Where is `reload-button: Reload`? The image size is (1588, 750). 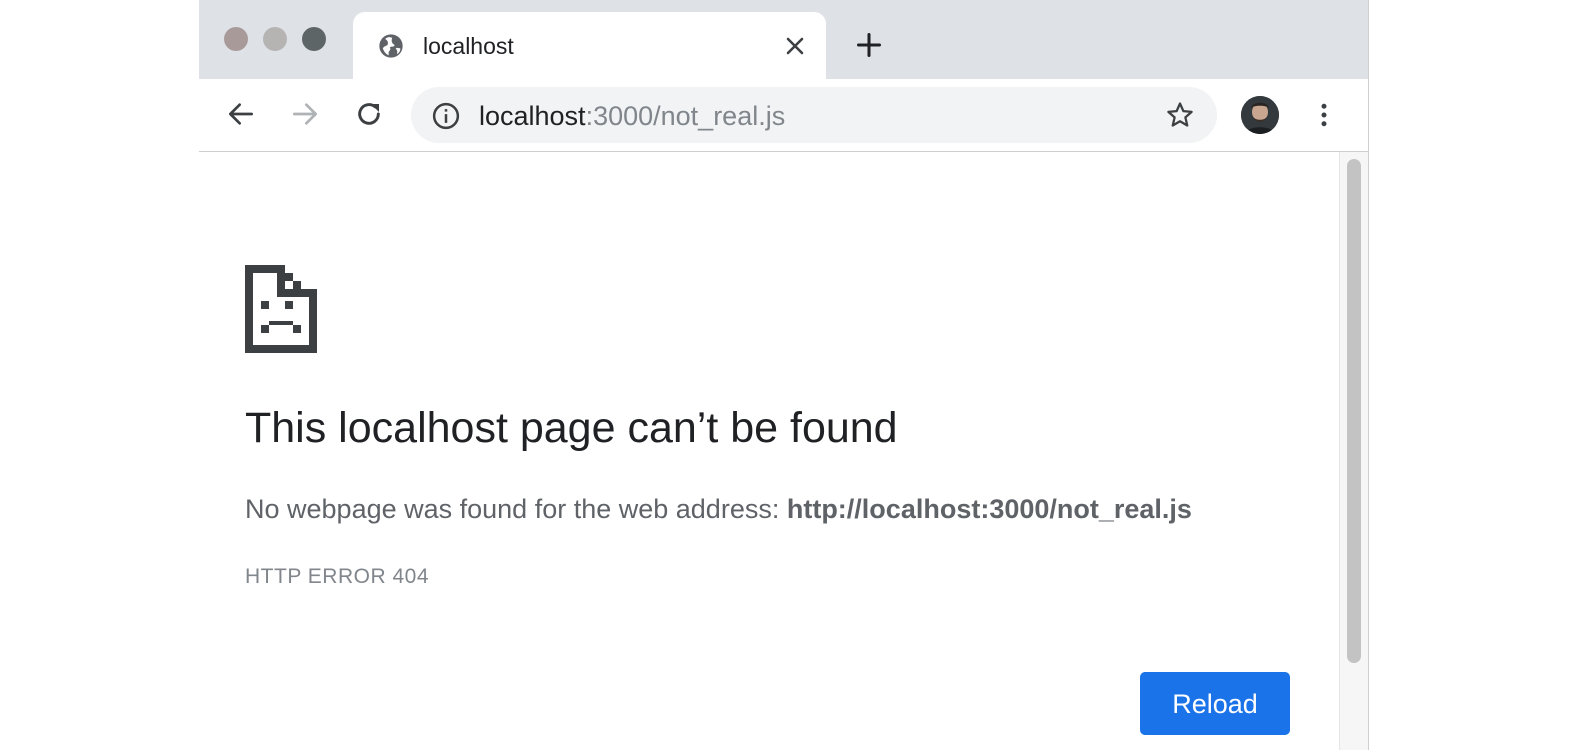
reload-button: Reload is located at coordinates (1215, 703).